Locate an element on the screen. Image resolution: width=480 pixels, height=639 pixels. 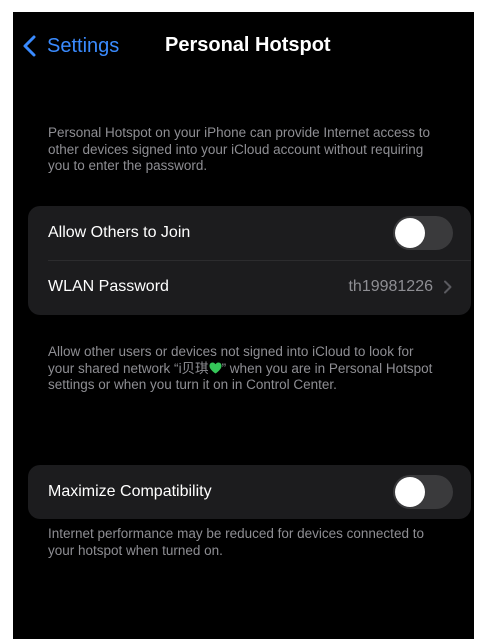
back-button: Settings is located at coordinates (69, 46).